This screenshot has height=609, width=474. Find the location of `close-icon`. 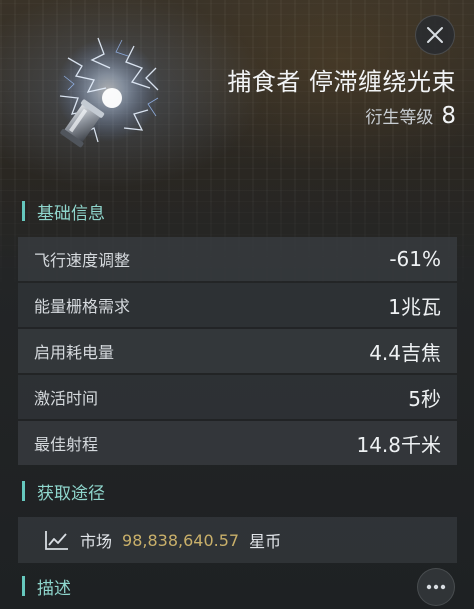

close-icon is located at coordinates (435, 35).